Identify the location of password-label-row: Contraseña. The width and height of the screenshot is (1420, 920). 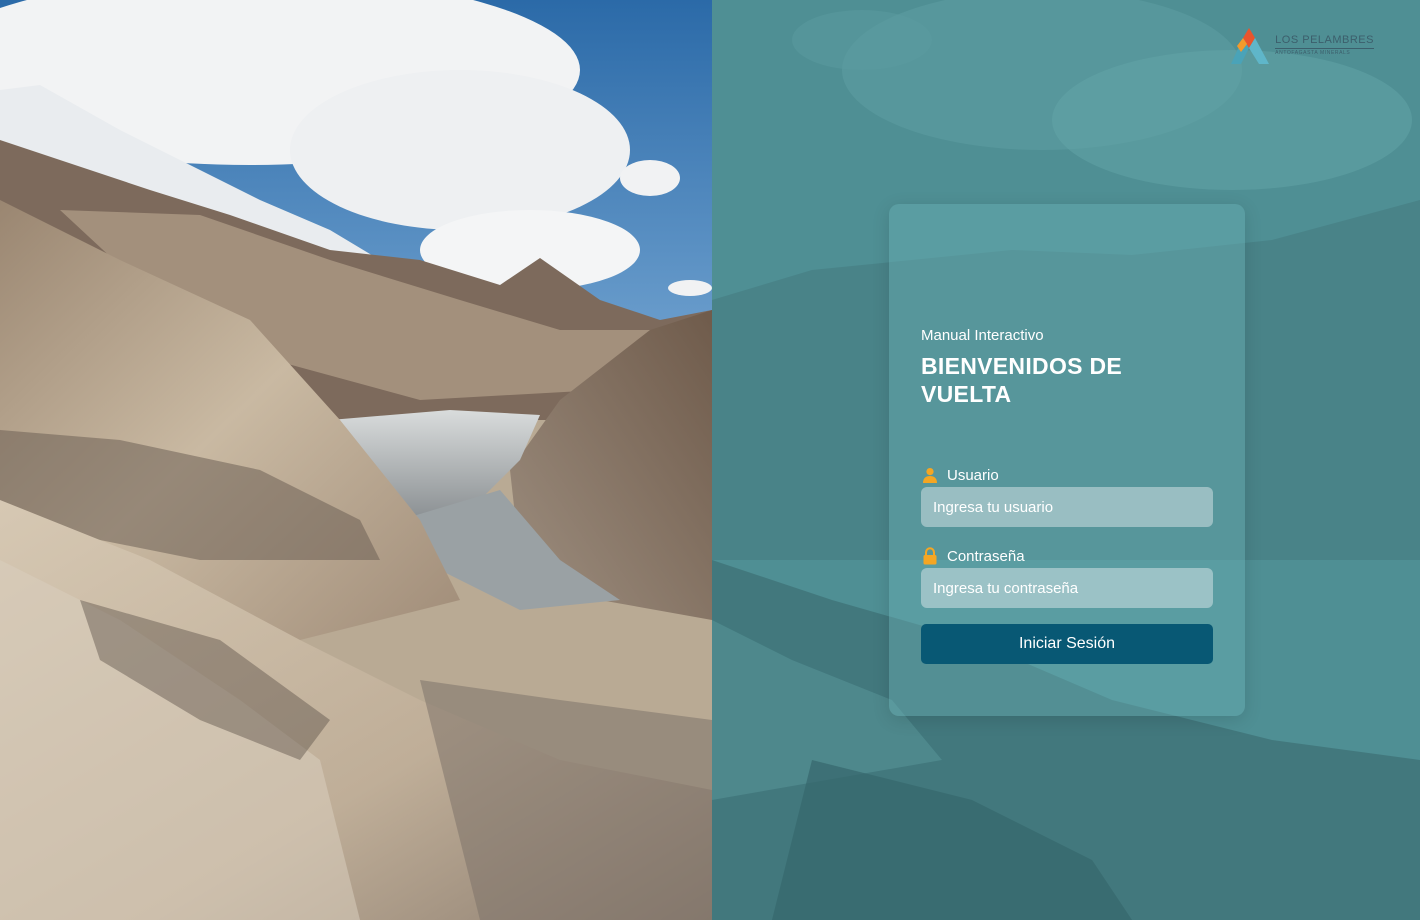
(1067, 556).